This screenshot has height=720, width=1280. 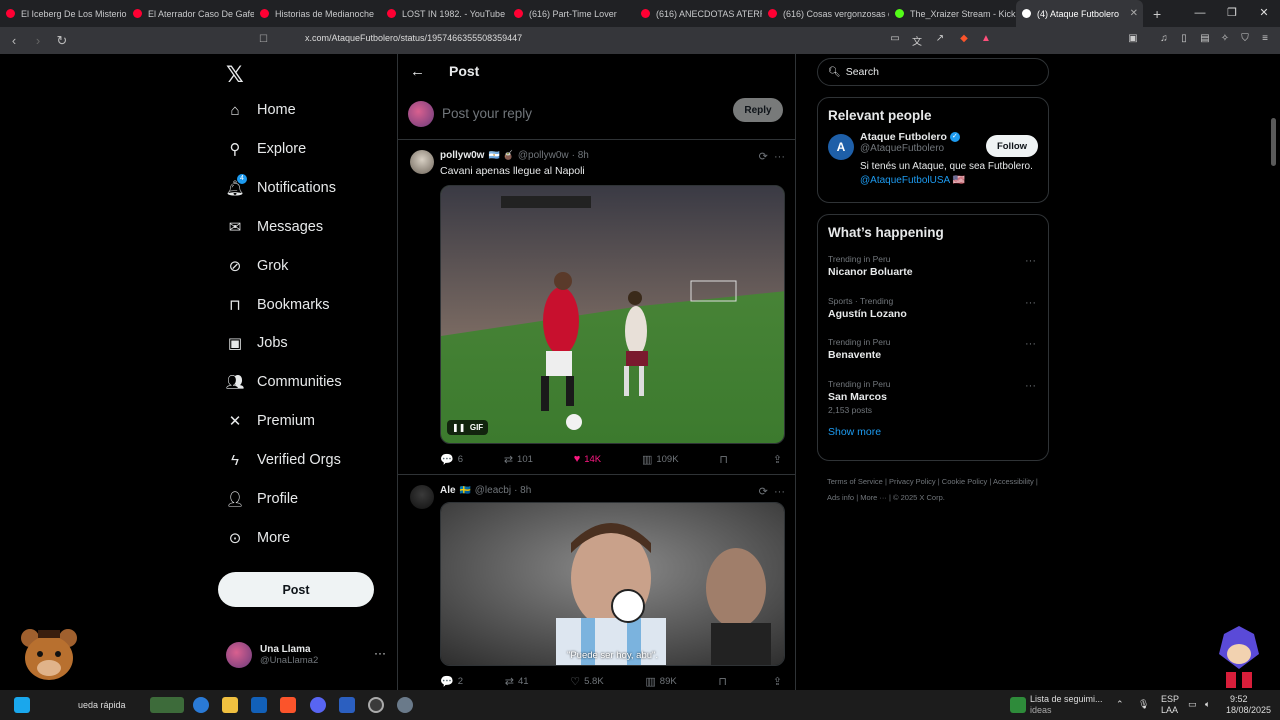 I want to click on browser-tab: The_Xraizer Stream - Kick, so click(x=952, y=13).